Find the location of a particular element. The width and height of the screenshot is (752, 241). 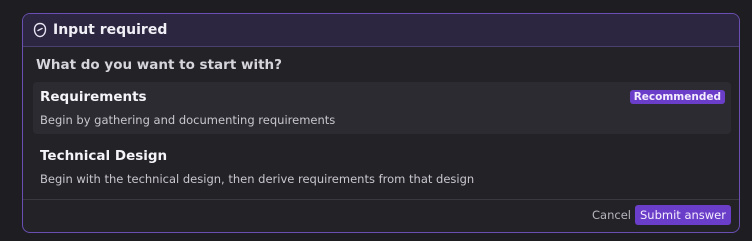

option-title: Requirements is located at coordinates (93, 97).